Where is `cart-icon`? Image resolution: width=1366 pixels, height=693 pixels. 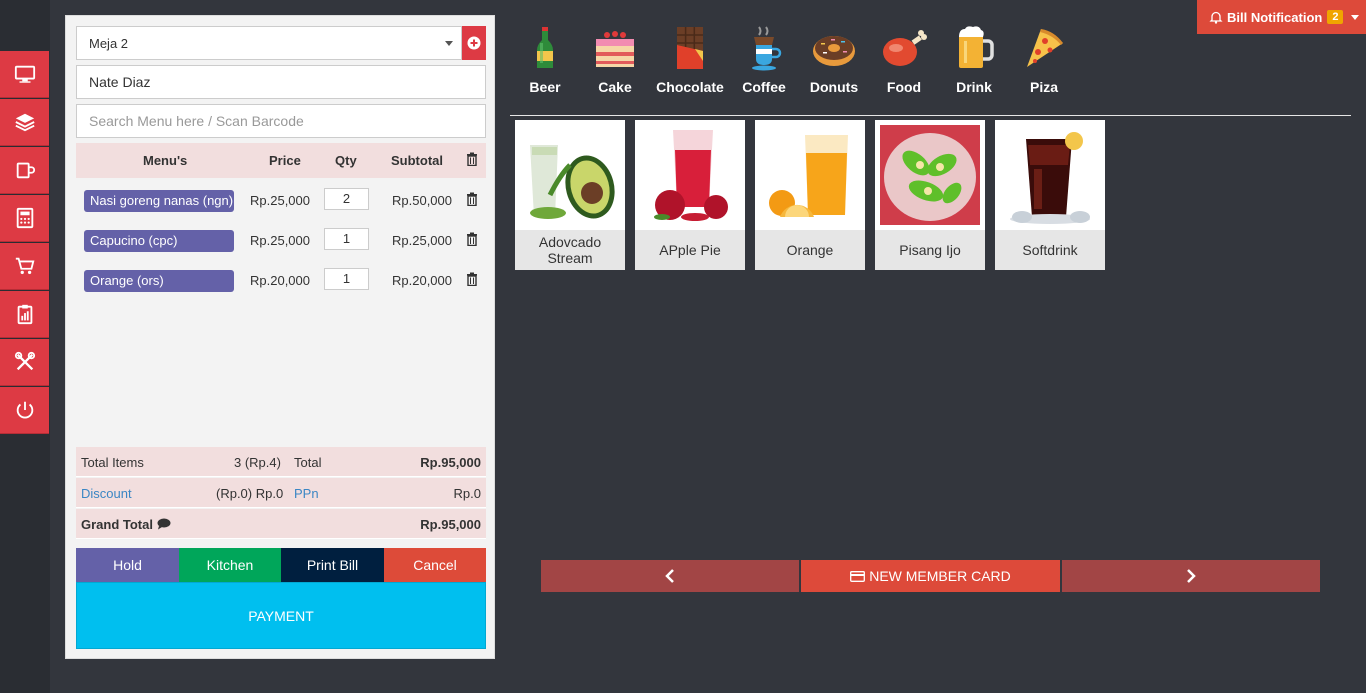
cart-icon is located at coordinates (24, 266).